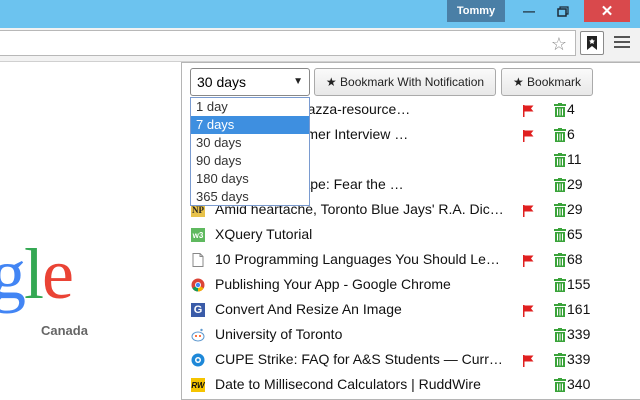 The image size is (640, 400). What do you see at coordinates (198, 310) in the screenshot?
I see `g-icon: G` at bounding box center [198, 310].